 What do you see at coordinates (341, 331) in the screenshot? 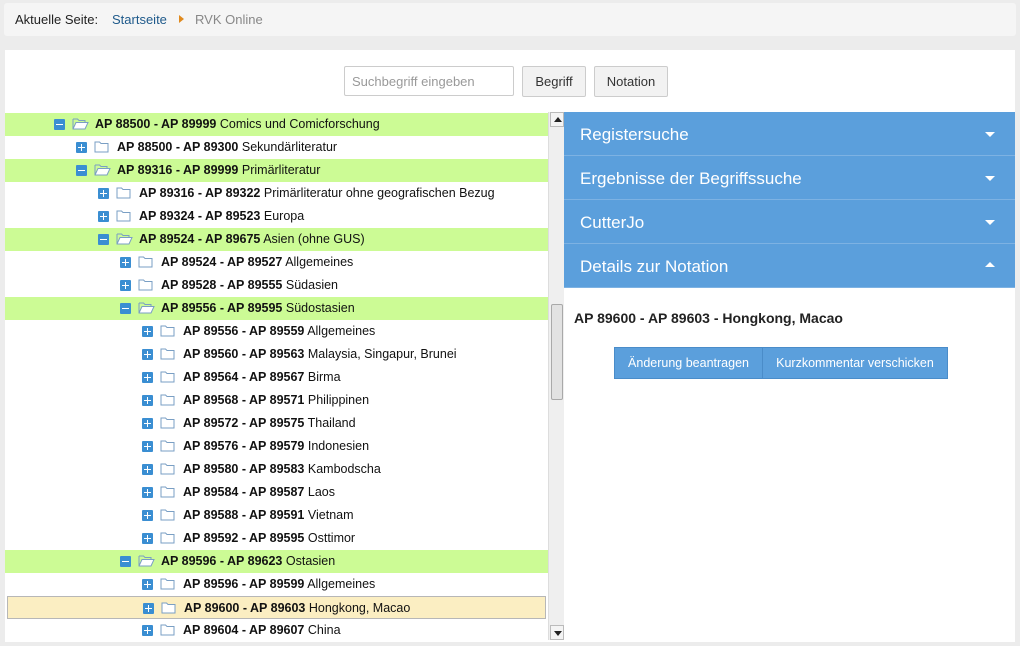
I see `notation-label: Allgemeines` at bounding box center [341, 331].